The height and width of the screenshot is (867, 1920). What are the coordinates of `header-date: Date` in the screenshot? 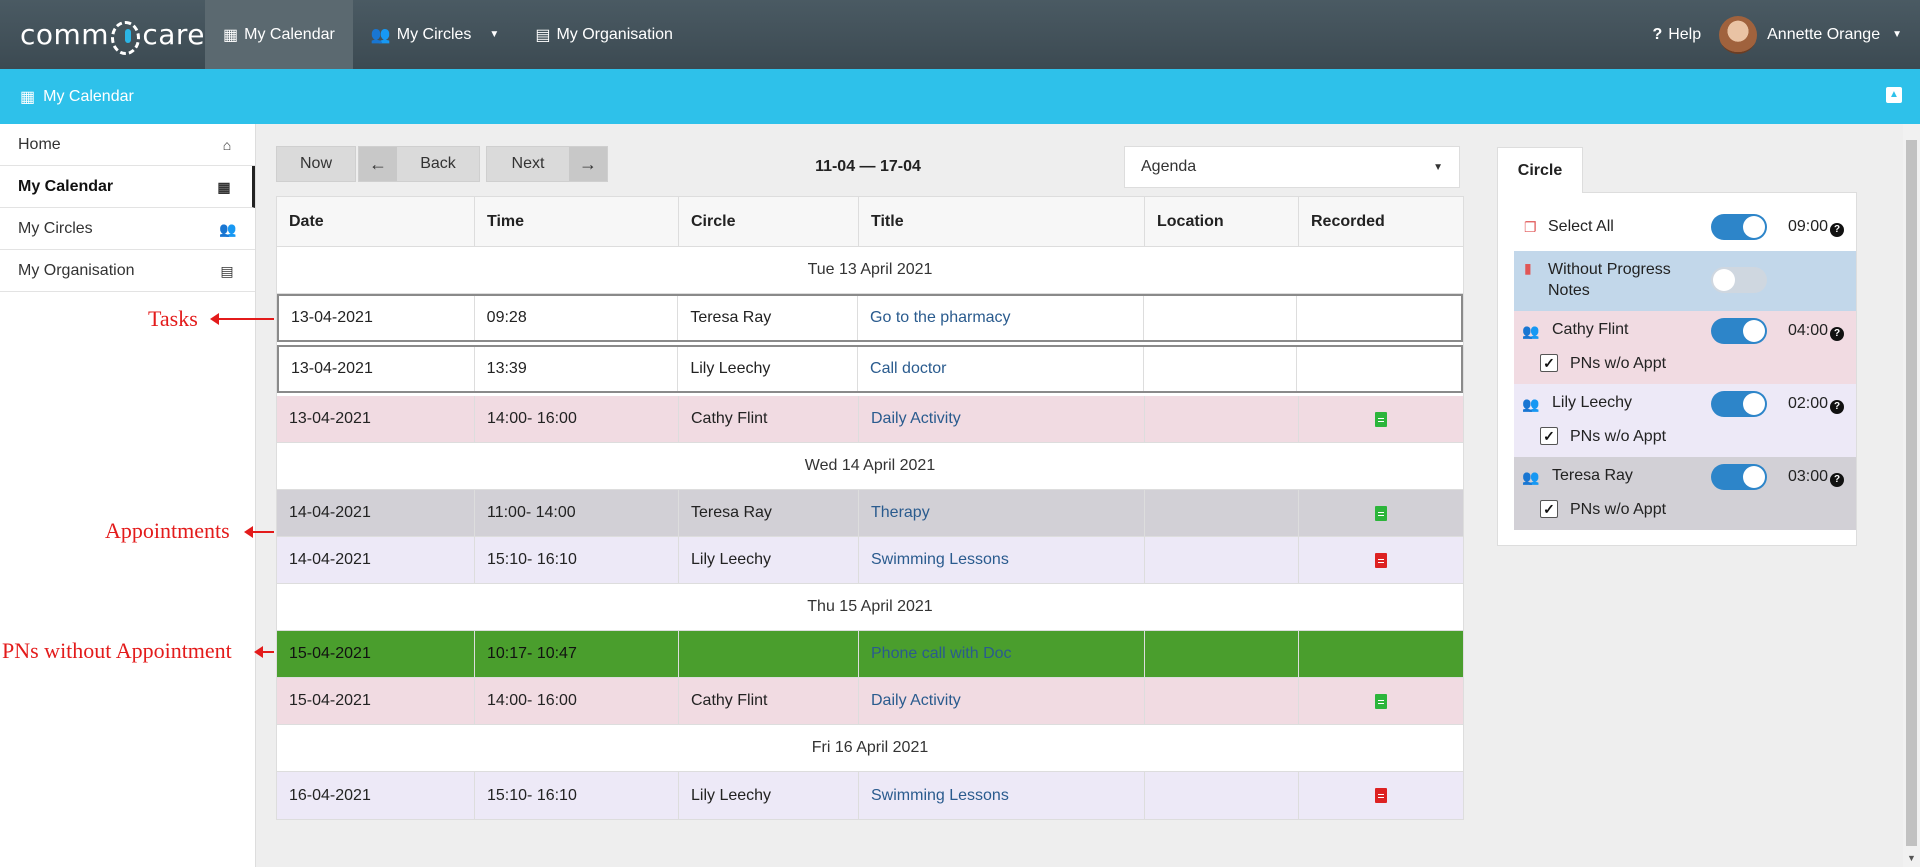 It's located at (376, 221).